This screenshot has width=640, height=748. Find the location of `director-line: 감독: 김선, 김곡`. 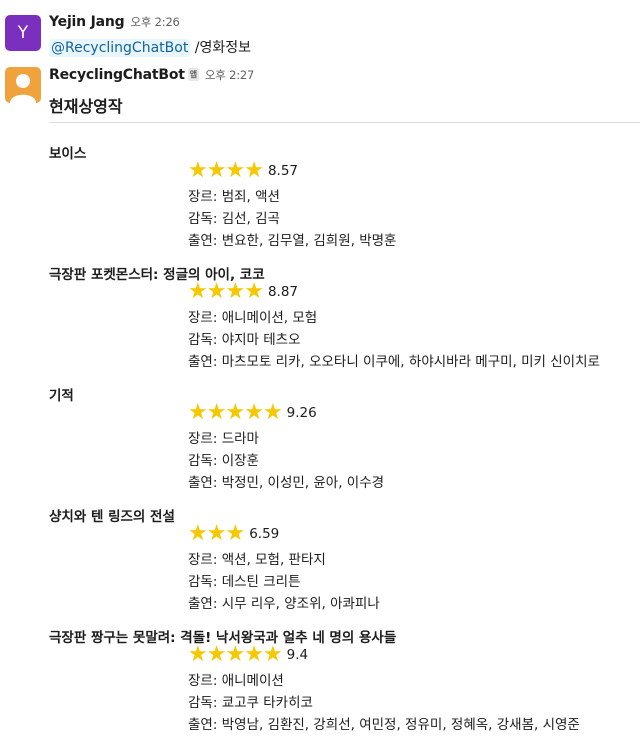

director-line: 감독: 김선, 김곡 is located at coordinates (234, 217).